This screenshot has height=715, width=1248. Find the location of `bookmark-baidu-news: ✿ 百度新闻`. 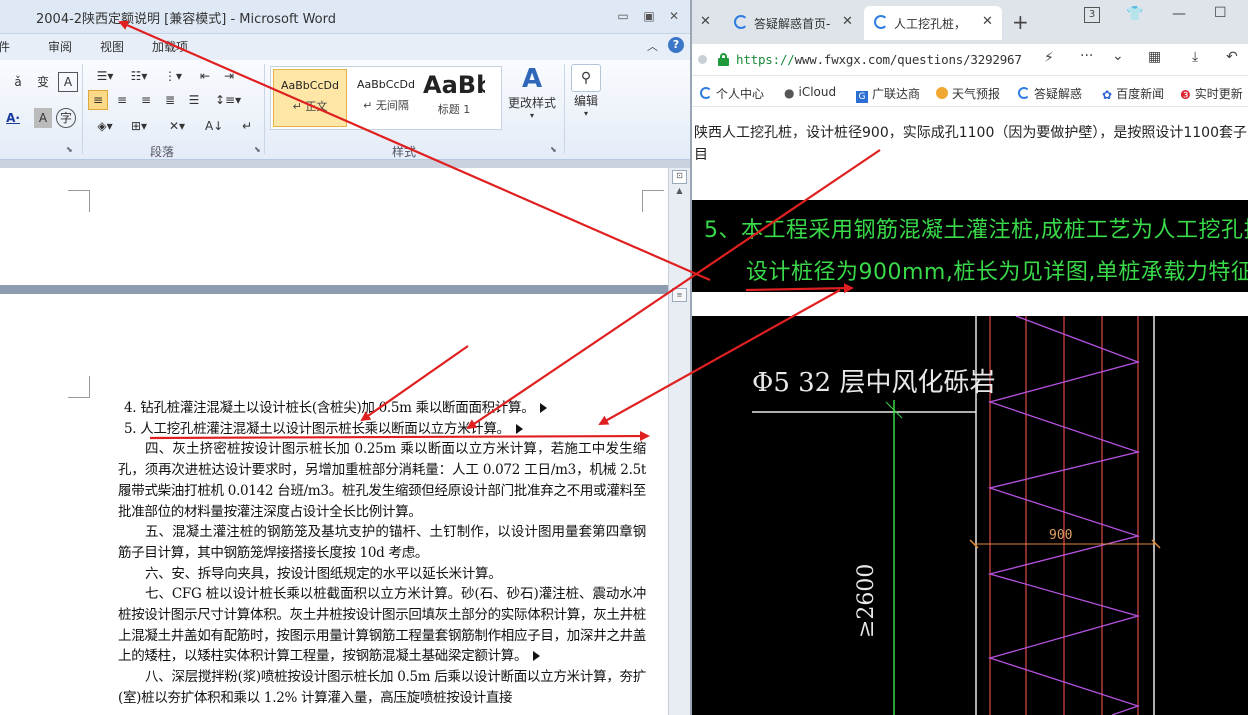

bookmark-baidu-news: ✿ 百度新闻 is located at coordinates (1133, 93).